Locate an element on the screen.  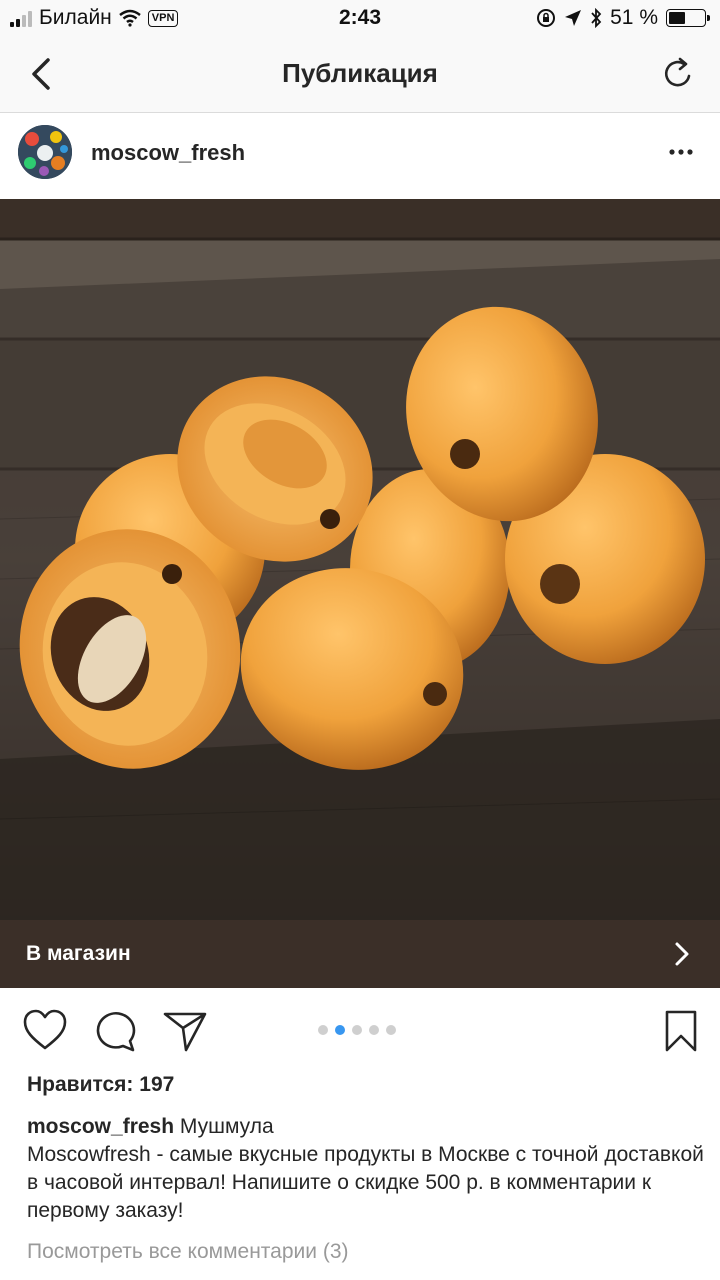
carousel-indicator is located at coordinates (357, 1030).